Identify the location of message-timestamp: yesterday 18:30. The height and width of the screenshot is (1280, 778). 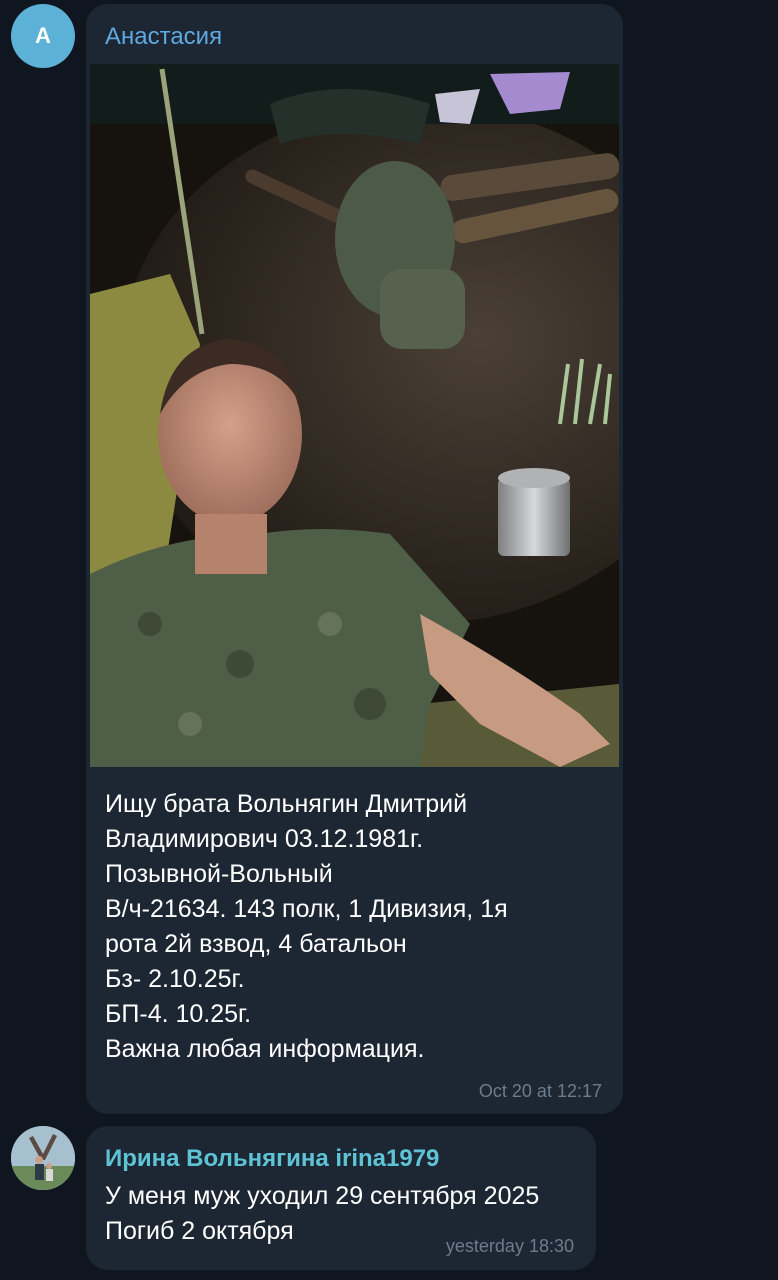
(509, 1246).